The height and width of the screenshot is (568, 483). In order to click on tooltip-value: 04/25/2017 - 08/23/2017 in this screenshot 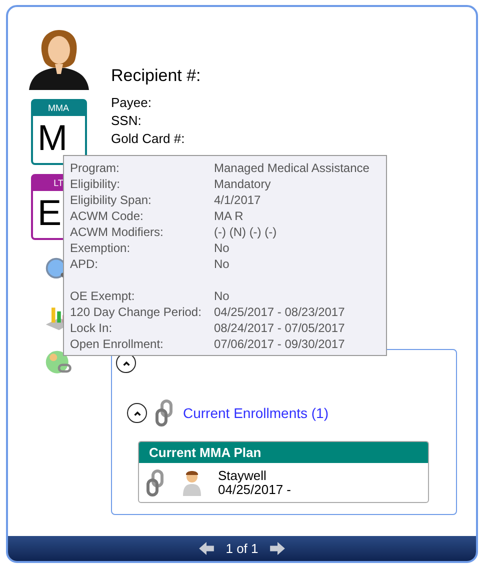, I will do `click(279, 312)`.